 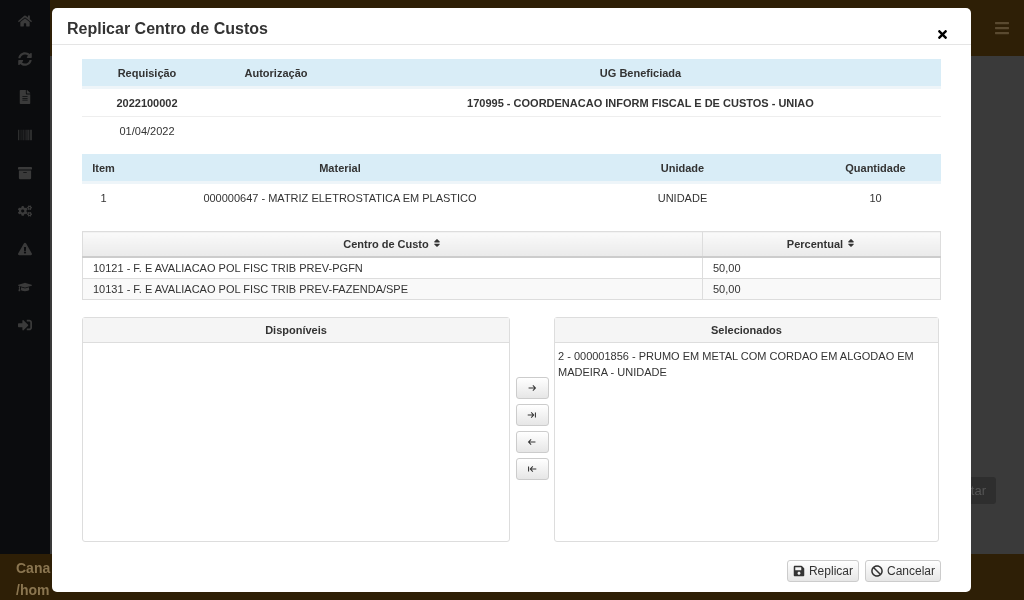 I want to click on list-header: Disponíveis, so click(x=296, y=330).